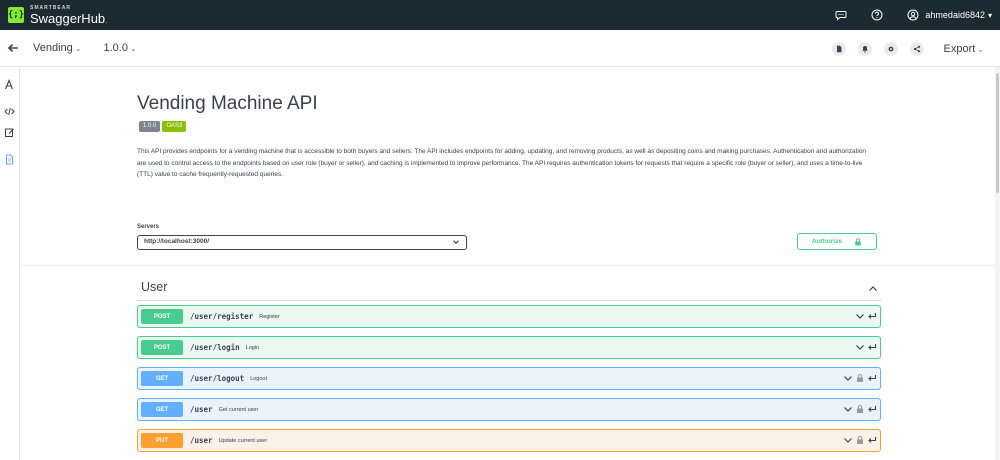 The width and height of the screenshot is (1000, 460). I want to click on logo-glyph: {;}, so click(16, 14).